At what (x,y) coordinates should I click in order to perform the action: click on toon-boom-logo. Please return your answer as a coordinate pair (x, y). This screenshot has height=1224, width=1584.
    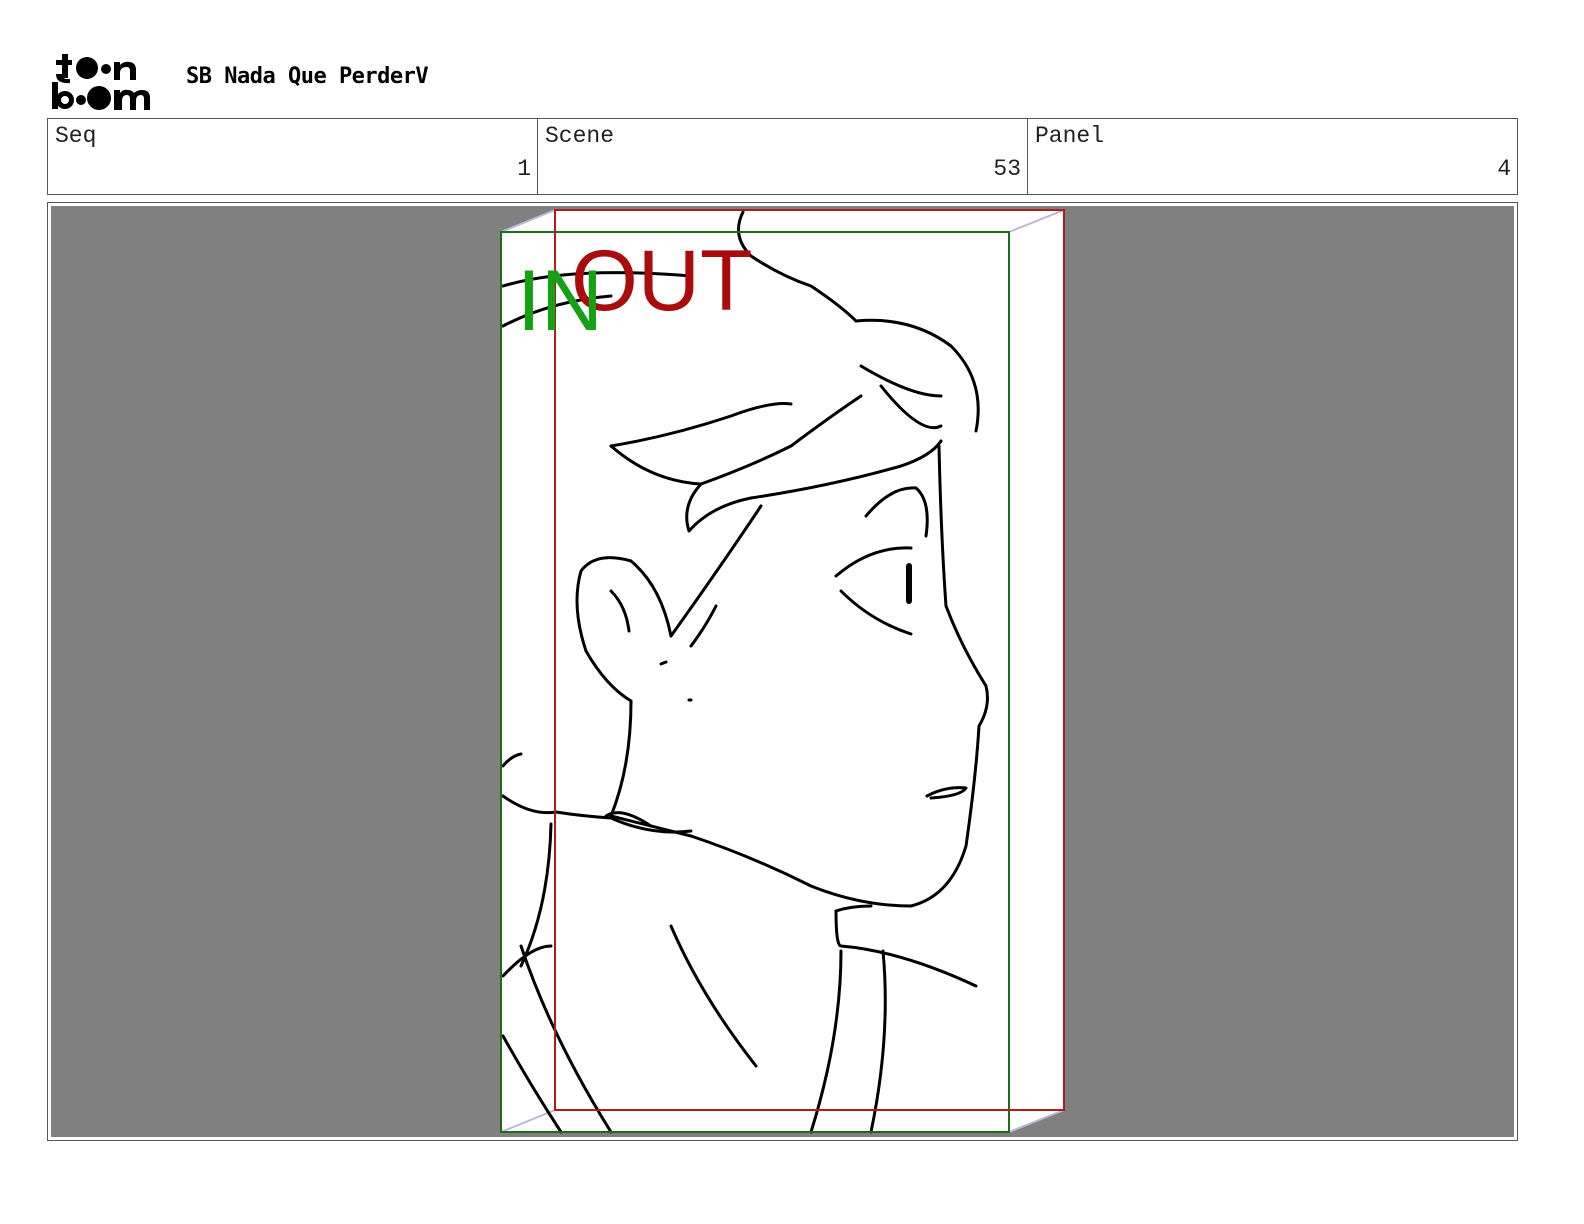
    Looking at the image, I should click on (101, 82).